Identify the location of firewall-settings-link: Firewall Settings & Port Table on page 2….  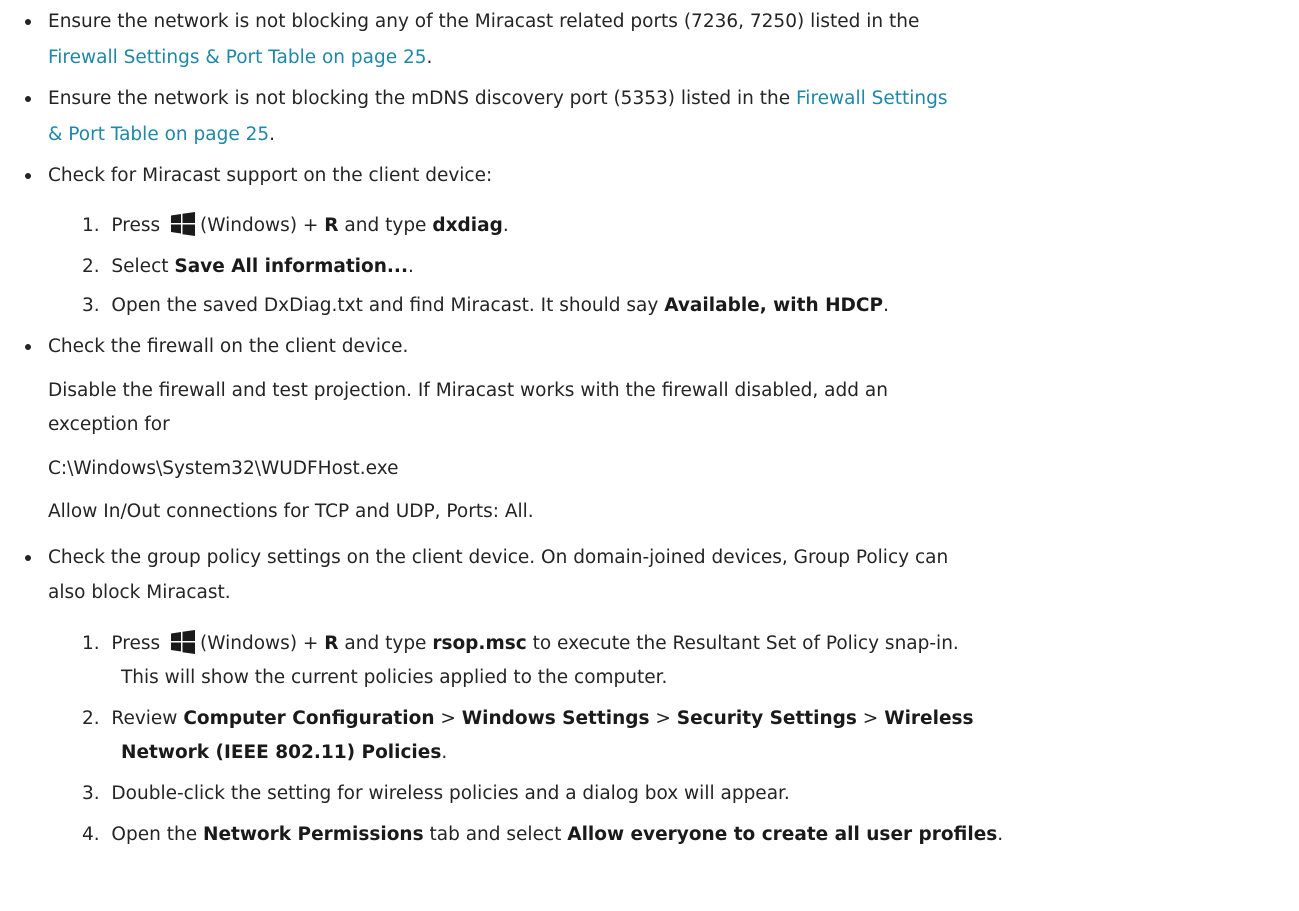
(237, 57).